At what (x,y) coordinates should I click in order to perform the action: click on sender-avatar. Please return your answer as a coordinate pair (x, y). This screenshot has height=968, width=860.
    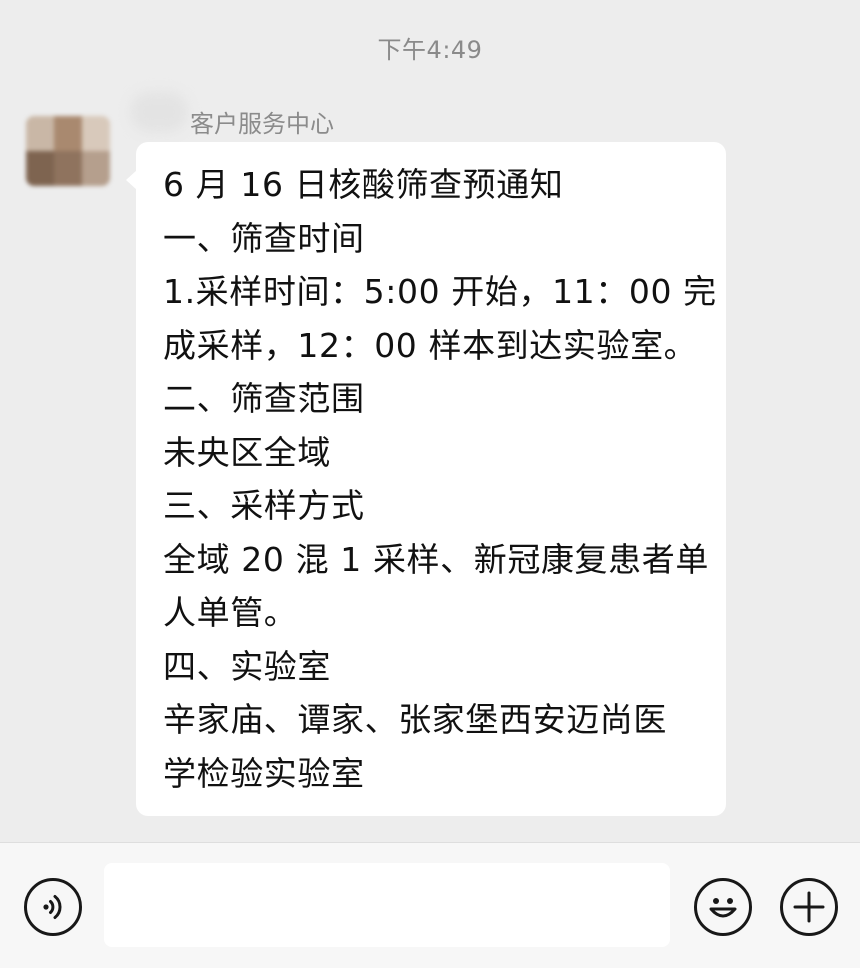
    Looking at the image, I should click on (68, 151).